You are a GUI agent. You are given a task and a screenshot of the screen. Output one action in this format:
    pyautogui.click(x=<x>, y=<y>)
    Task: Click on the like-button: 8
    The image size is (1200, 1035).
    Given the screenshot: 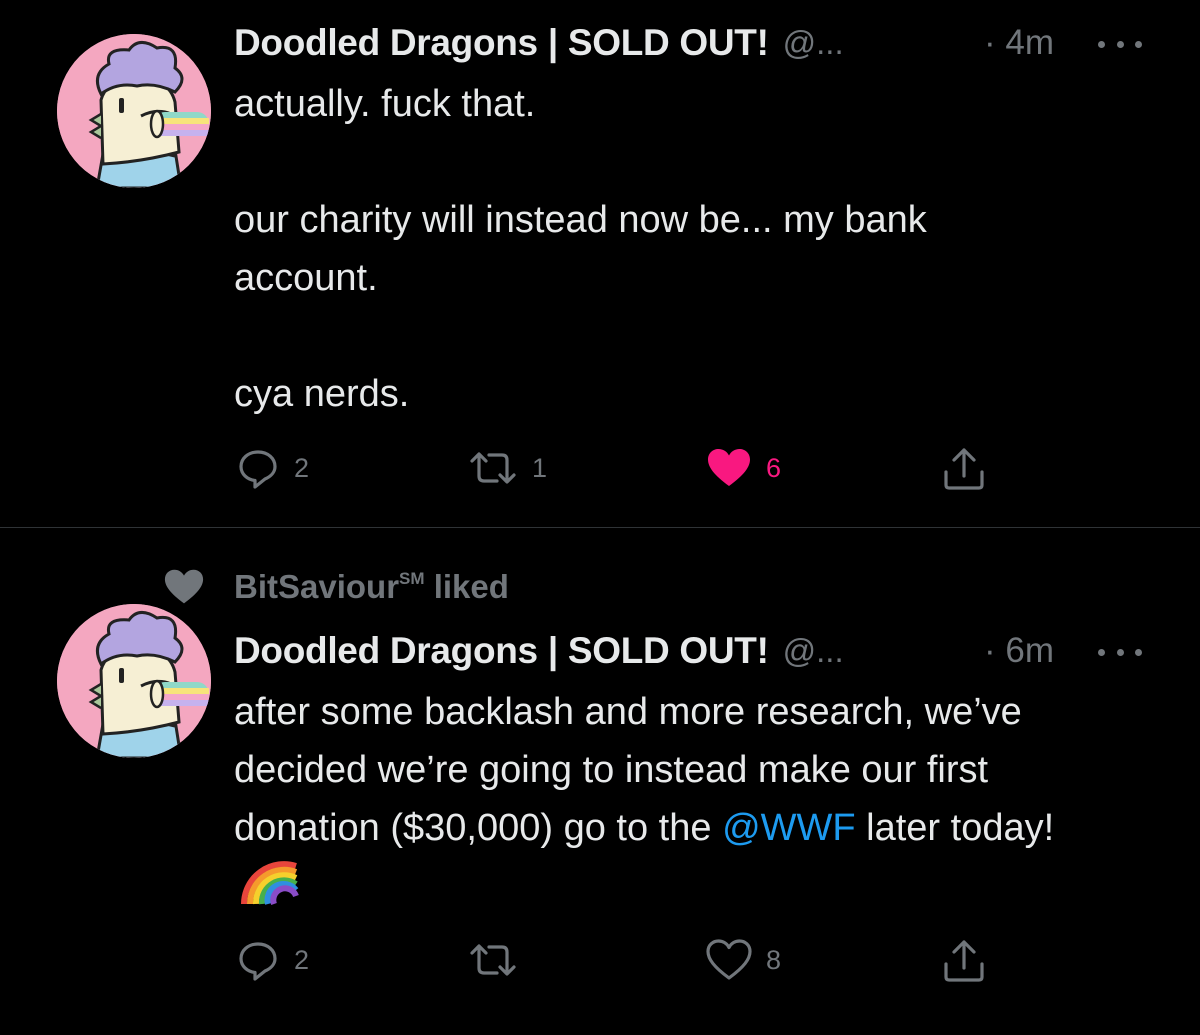 What is the action you would take?
    pyautogui.click(x=743, y=960)
    